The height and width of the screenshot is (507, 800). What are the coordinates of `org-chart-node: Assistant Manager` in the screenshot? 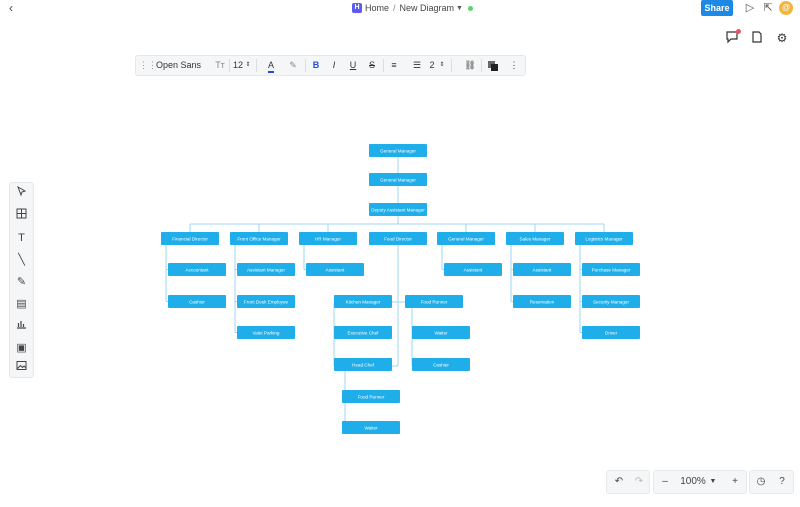 It's located at (266, 269).